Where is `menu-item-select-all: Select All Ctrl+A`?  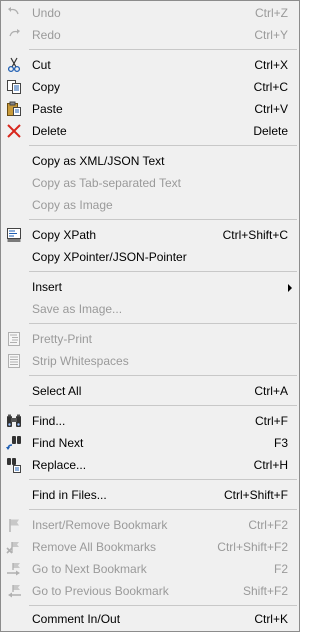 menu-item-select-all: Select All Ctrl+A is located at coordinates (150, 391).